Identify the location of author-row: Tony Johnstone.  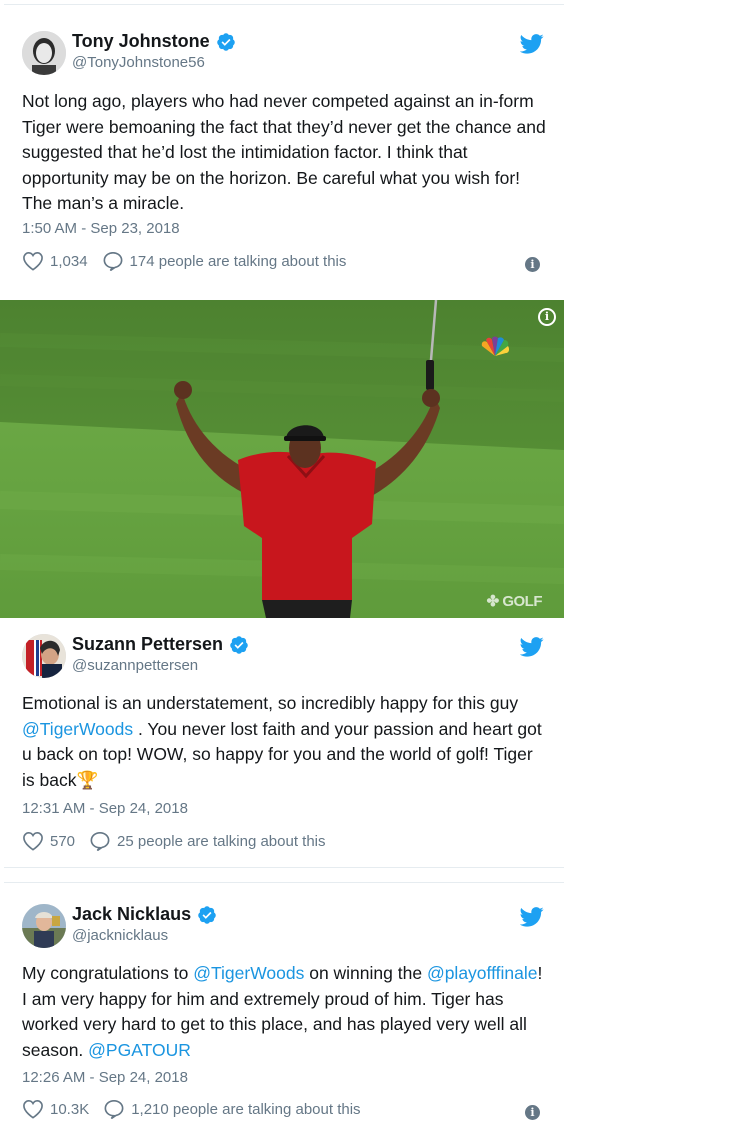
(154, 41).